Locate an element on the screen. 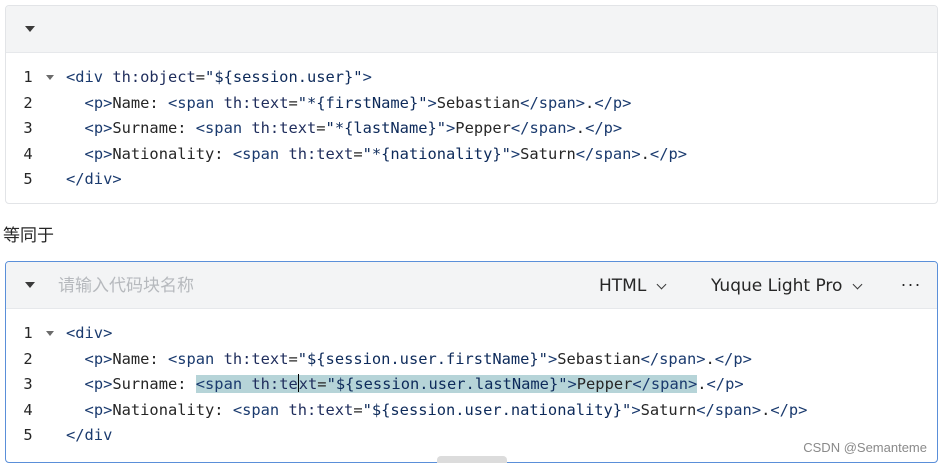 This screenshot has width=941, height=463. watermark: CSDN @Semanteme is located at coordinates (865, 447).